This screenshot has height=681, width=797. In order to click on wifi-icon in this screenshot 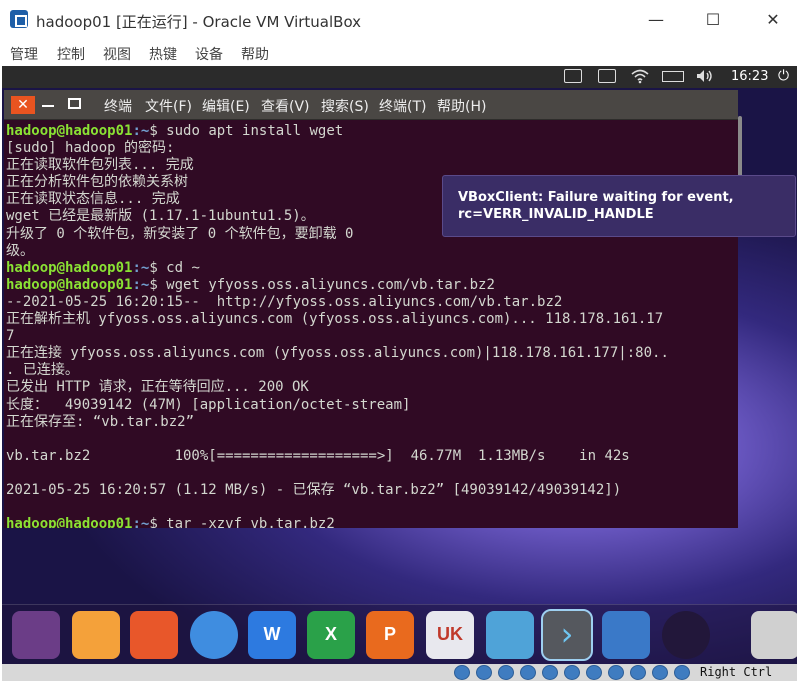, I will do `click(640, 76)`.